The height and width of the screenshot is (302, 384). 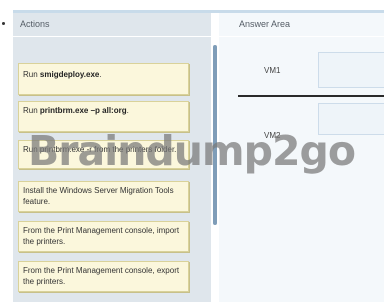 What do you see at coordinates (103, 79) in the screenshot?
I see `action-item-run-smigdeploy: Run smigdeploy.exe.` at bounding box center [103, 79].